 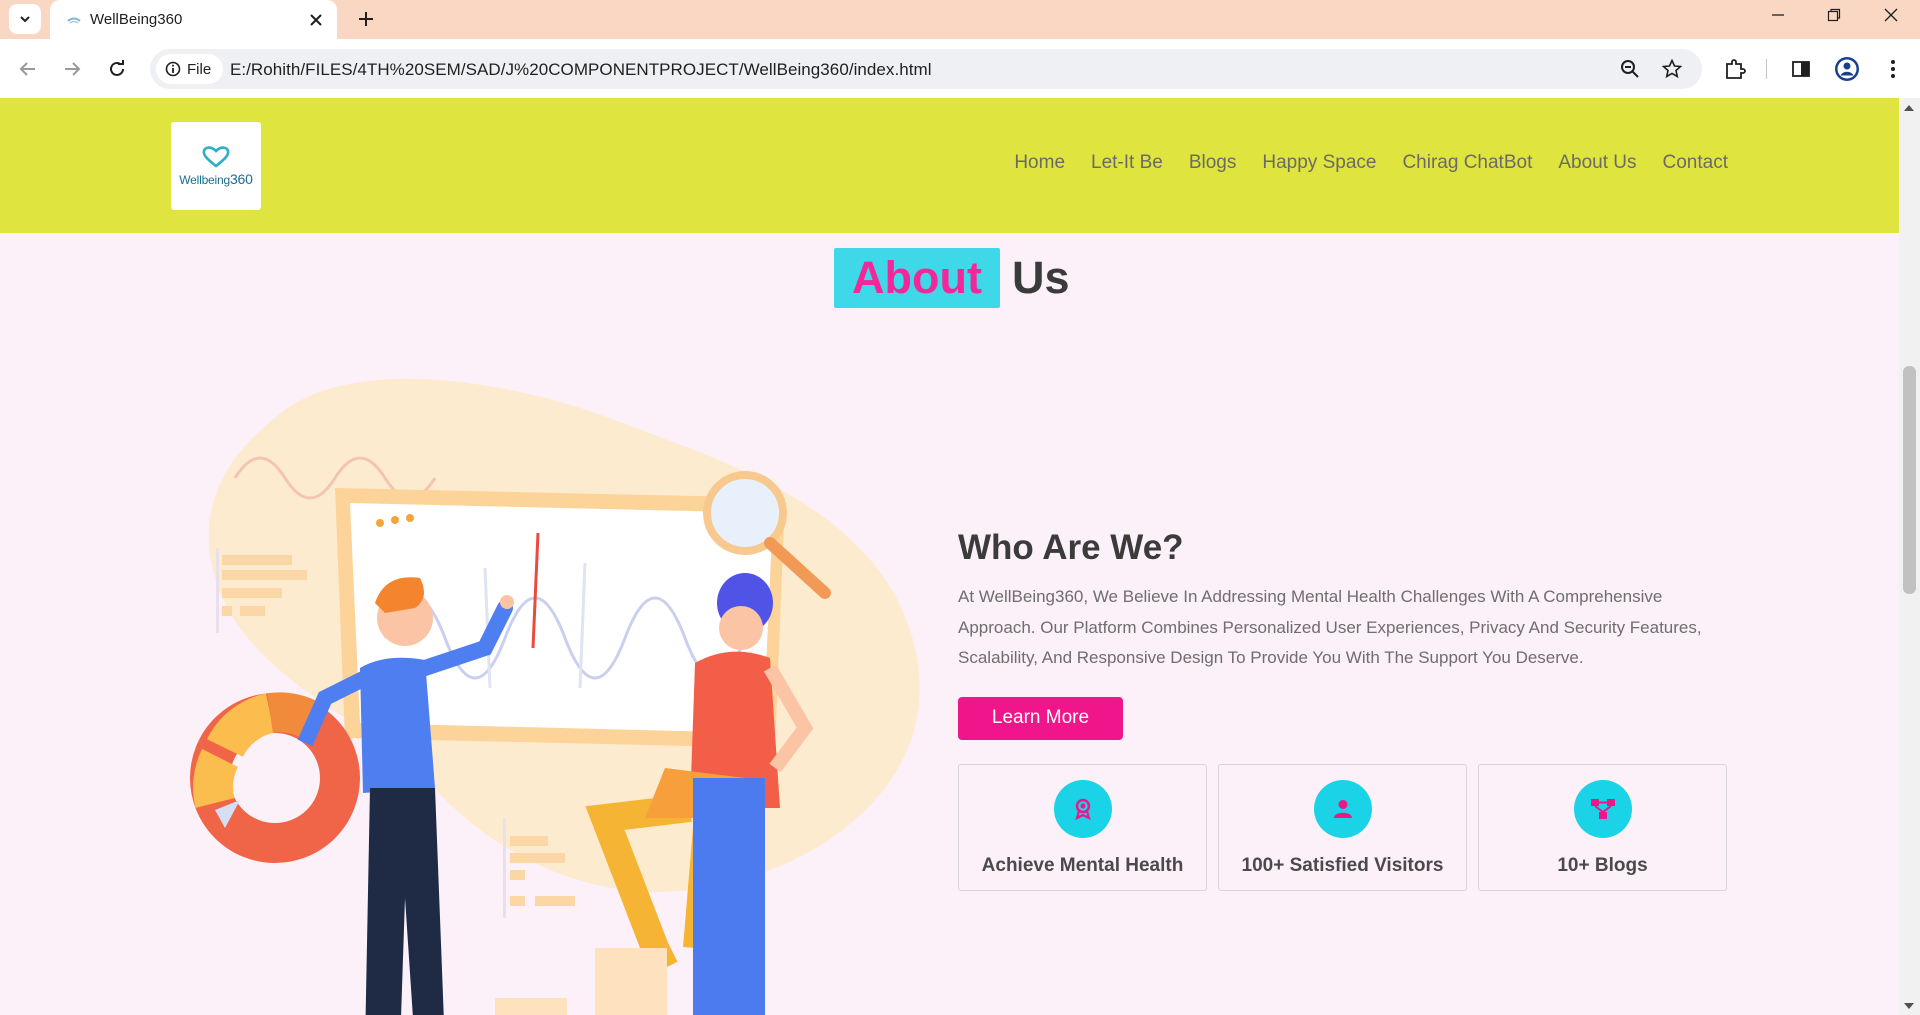 What do you see at coordinates (1597, 163) in the screenshot?
I see `nav-about-us: About Us` at bounding box center [1597, 163].